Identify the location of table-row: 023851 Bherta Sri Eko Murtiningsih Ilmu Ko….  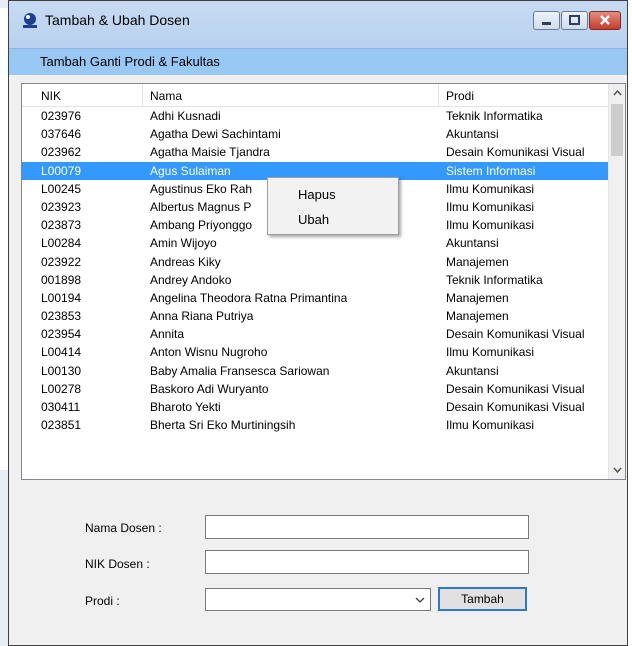
(316, 425).